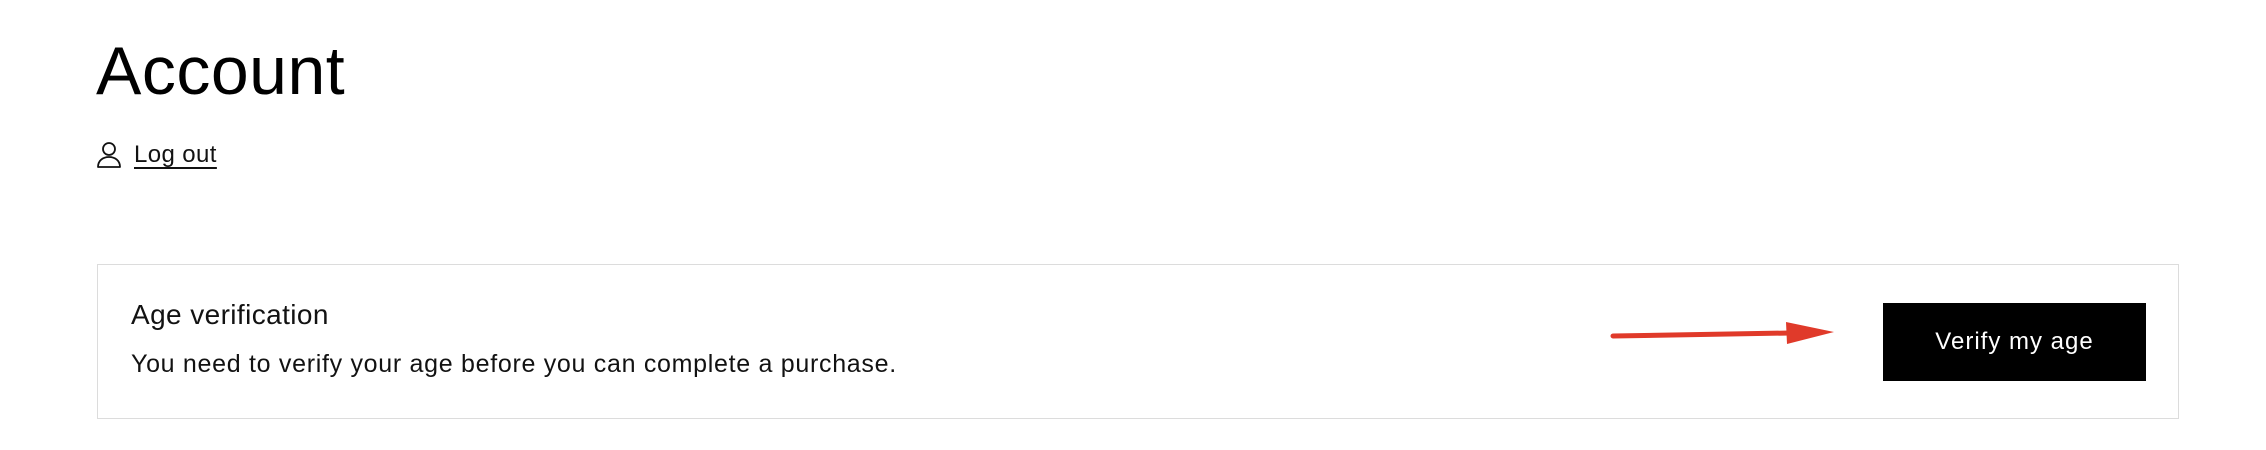 This screenshot has height=450, width=2266. I want to click on red-arrow-icon, so click(1722, 333).